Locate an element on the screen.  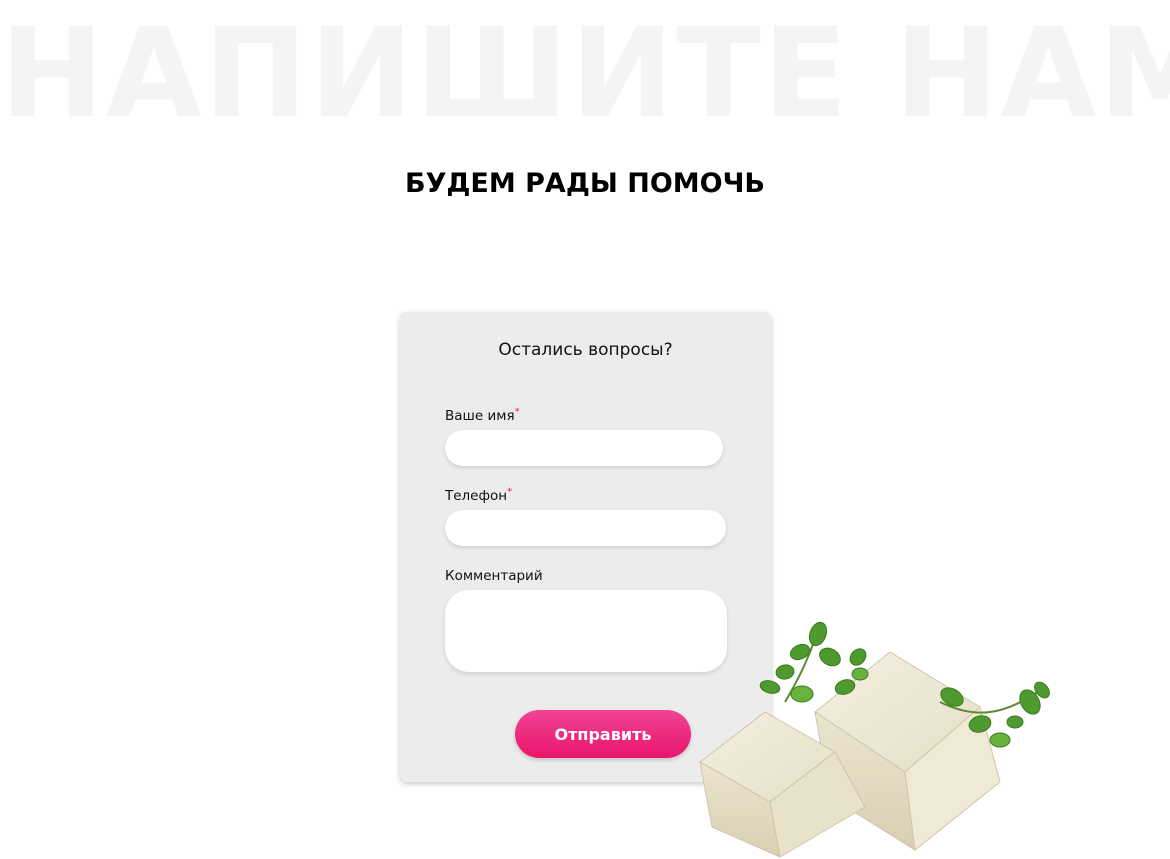
name-field-label: Ваше имя* is located at coordinates (482, 415).